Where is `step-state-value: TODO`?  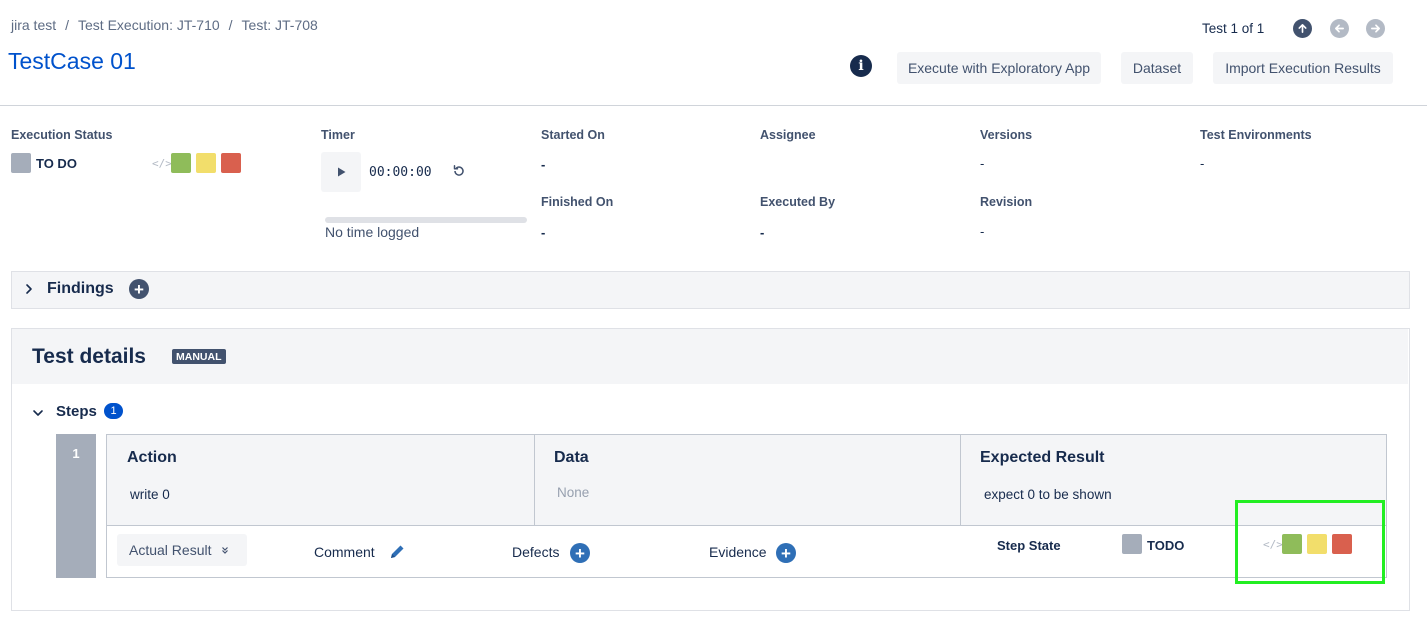
step-state-value: TODO is located at coordinates (1166, 545).